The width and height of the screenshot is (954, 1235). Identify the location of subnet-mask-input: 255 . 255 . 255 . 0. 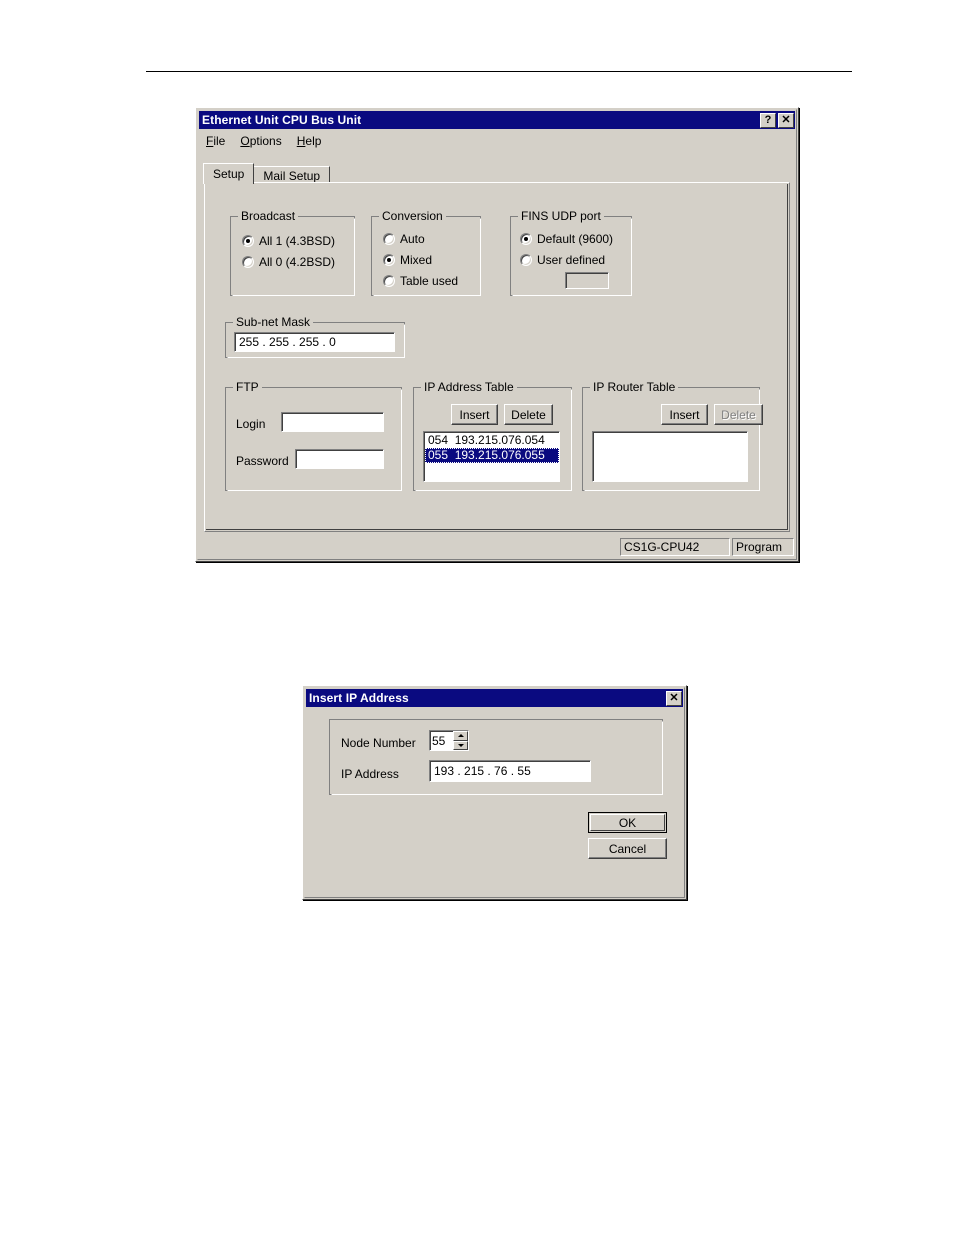
(314, 342).